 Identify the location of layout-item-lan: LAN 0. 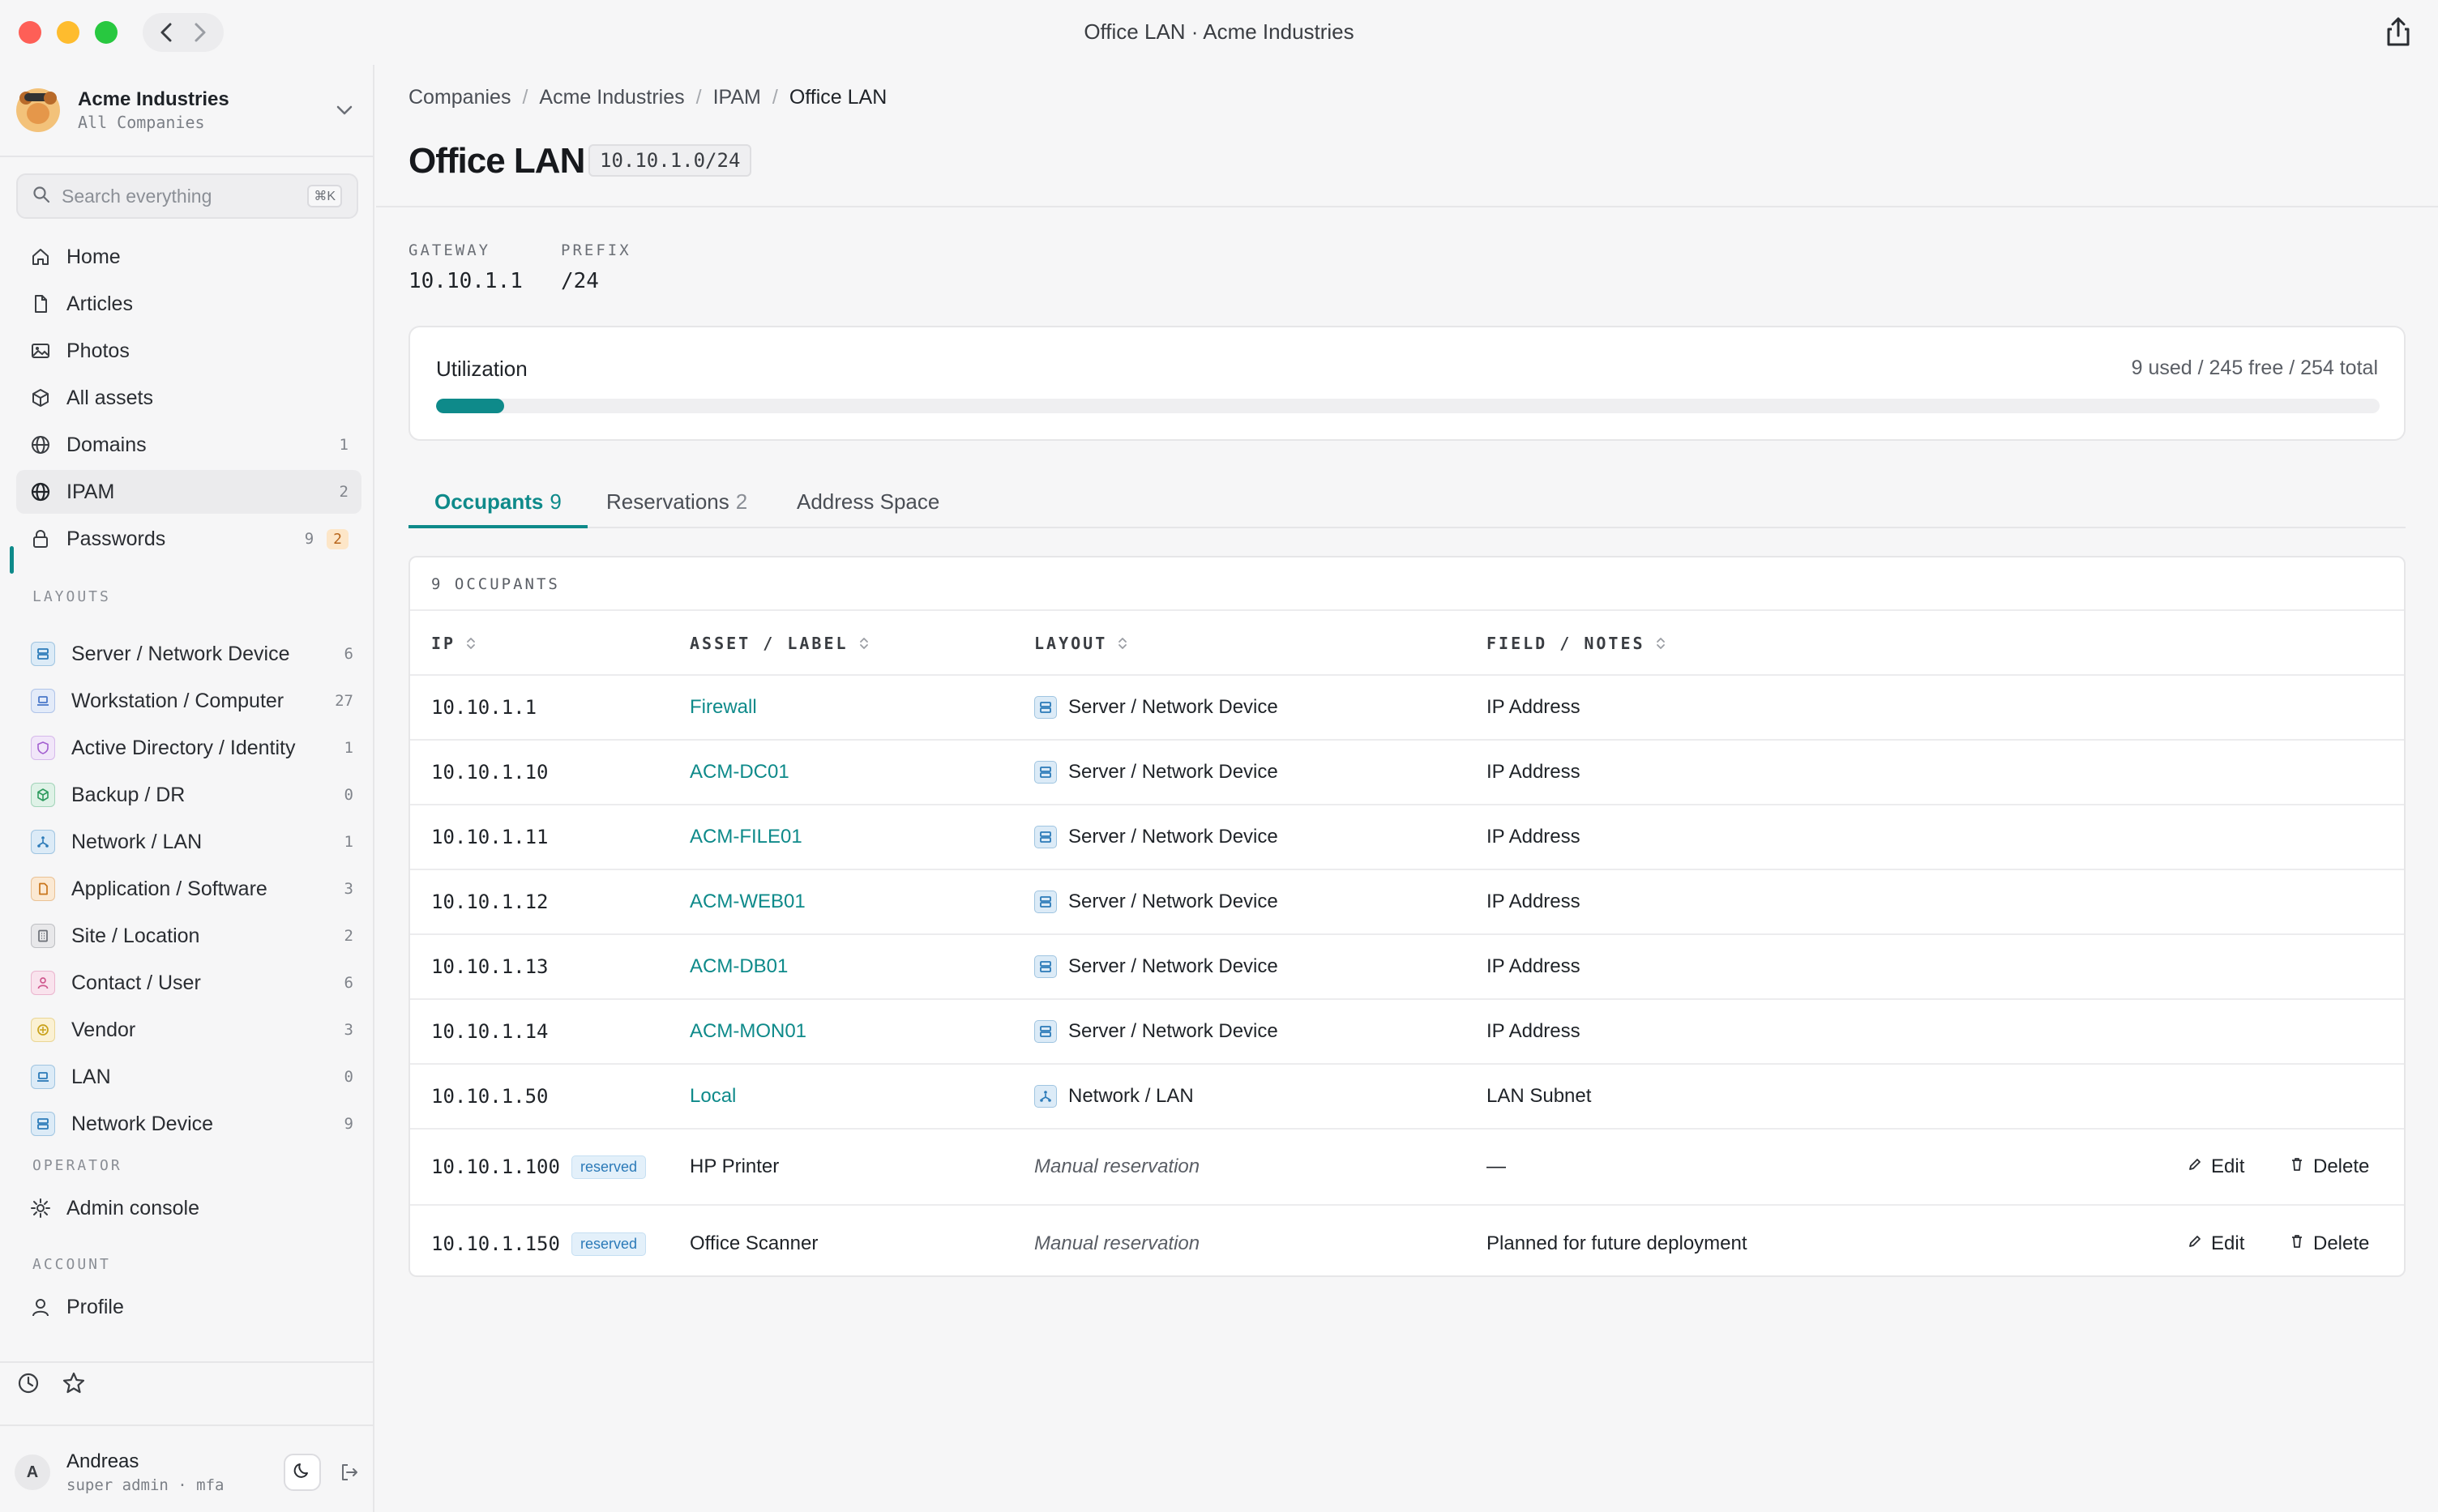
(192, 1077).